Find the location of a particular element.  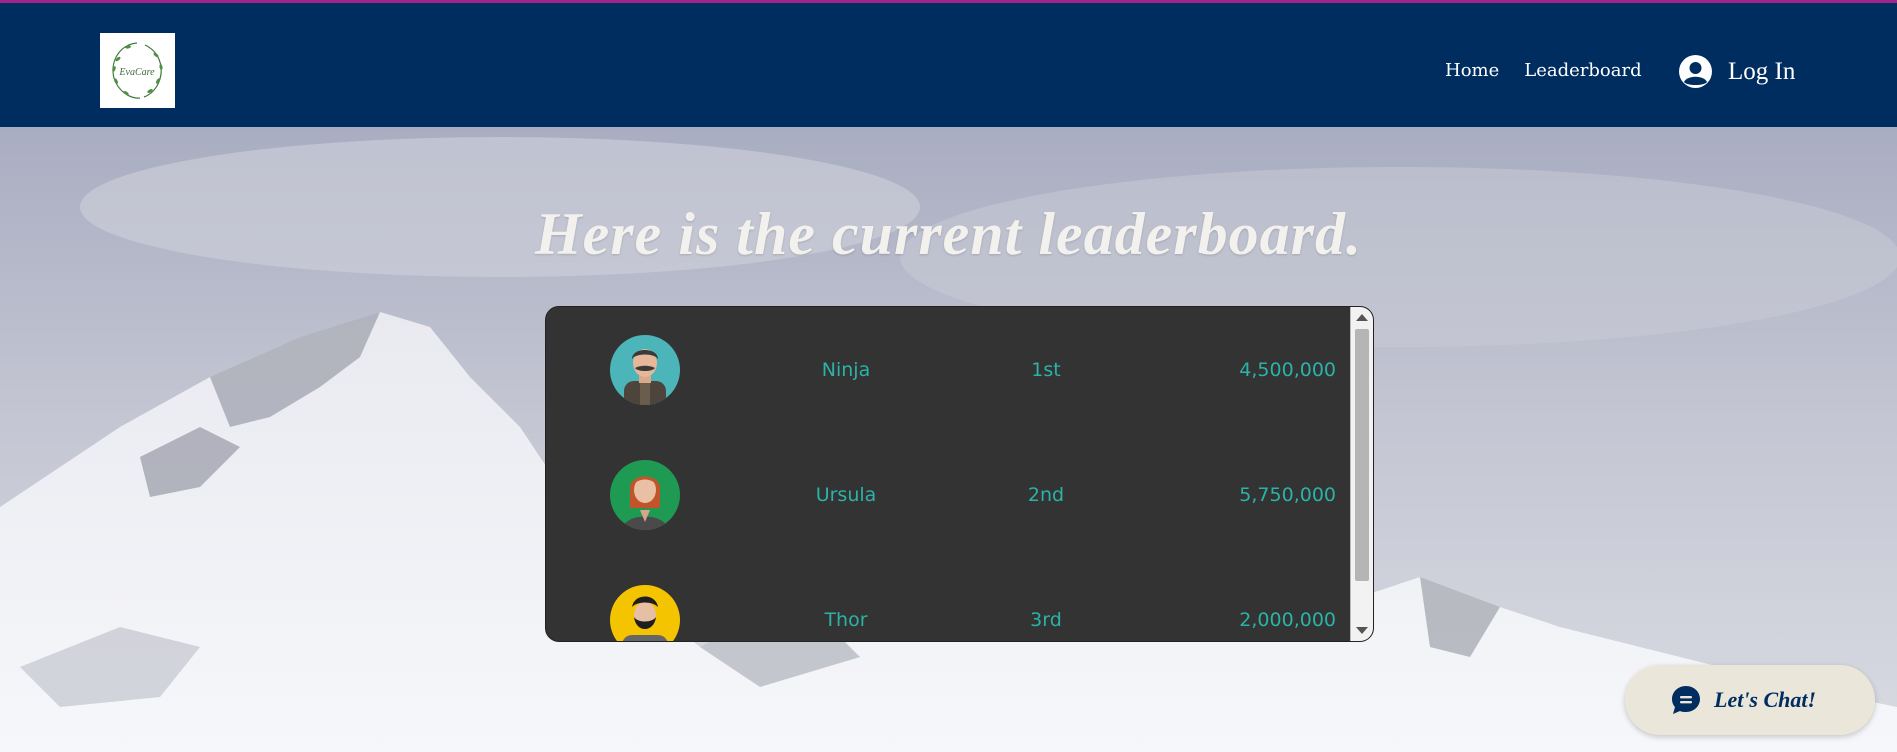

player-score: 5,750,000 is located at coordinates (1287, 495).